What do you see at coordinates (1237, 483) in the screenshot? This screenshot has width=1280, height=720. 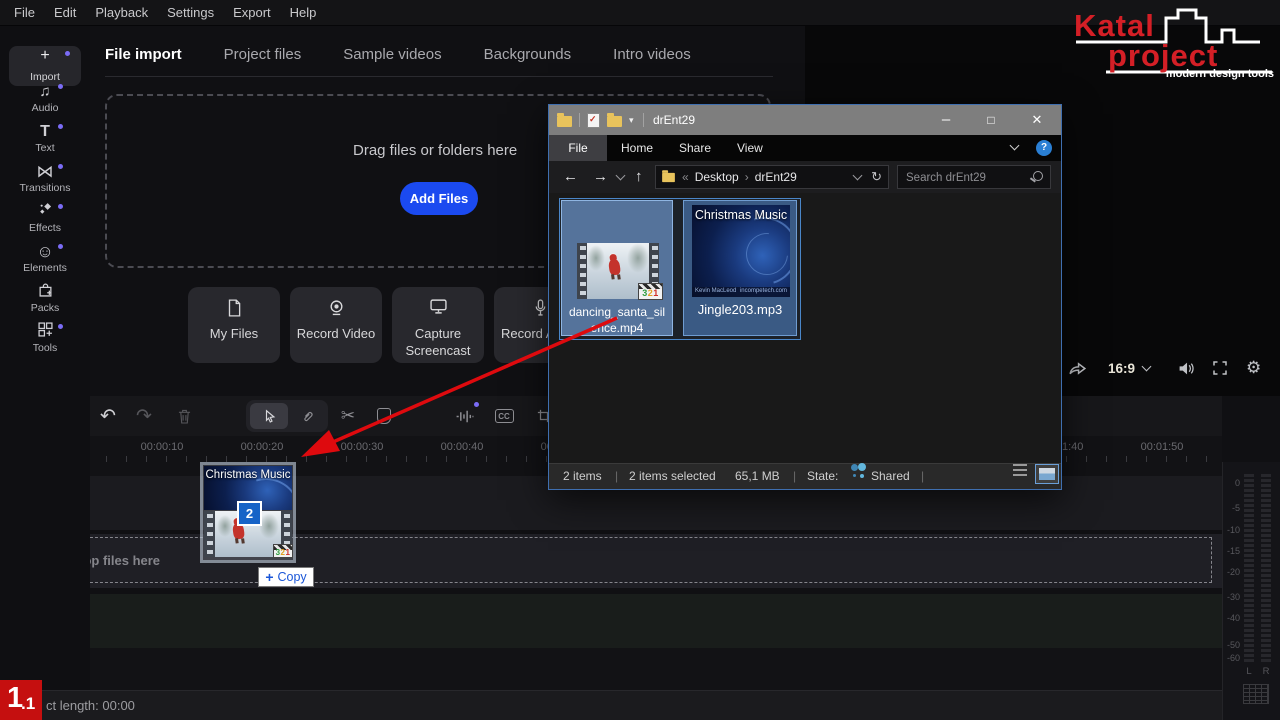 I see `meter-scale-label: 0` at bounding box center [1237, 483].